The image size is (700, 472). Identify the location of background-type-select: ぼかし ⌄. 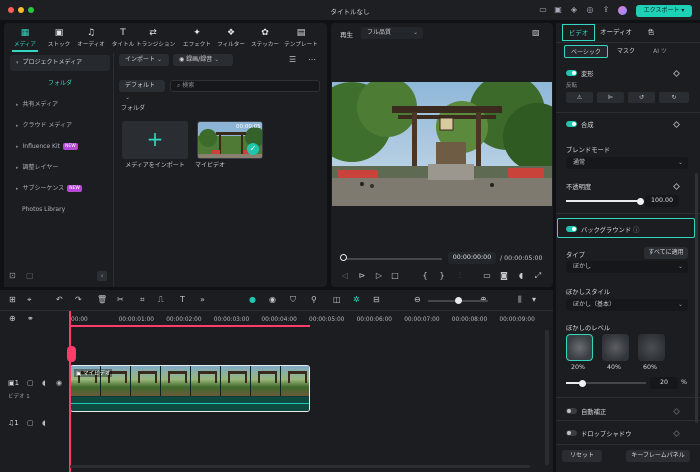
(627, 267).